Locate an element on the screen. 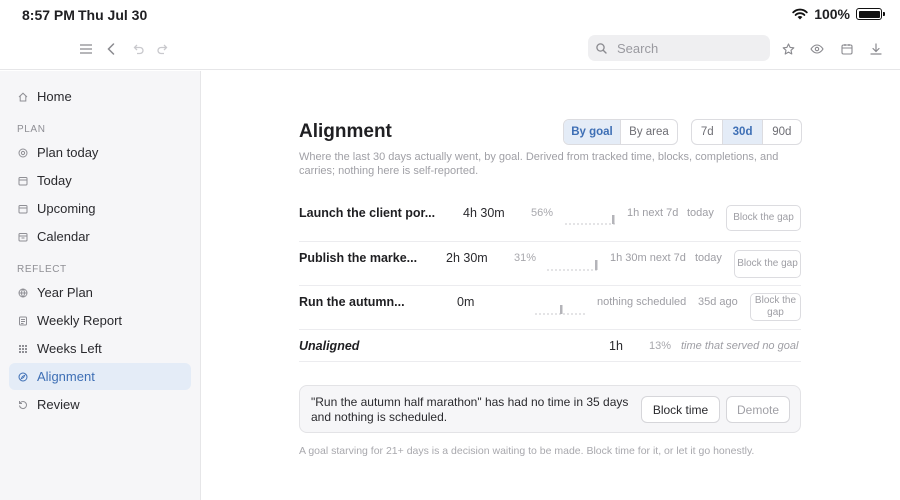  toggle-by-area: By area is located at coordinates (649, 132).